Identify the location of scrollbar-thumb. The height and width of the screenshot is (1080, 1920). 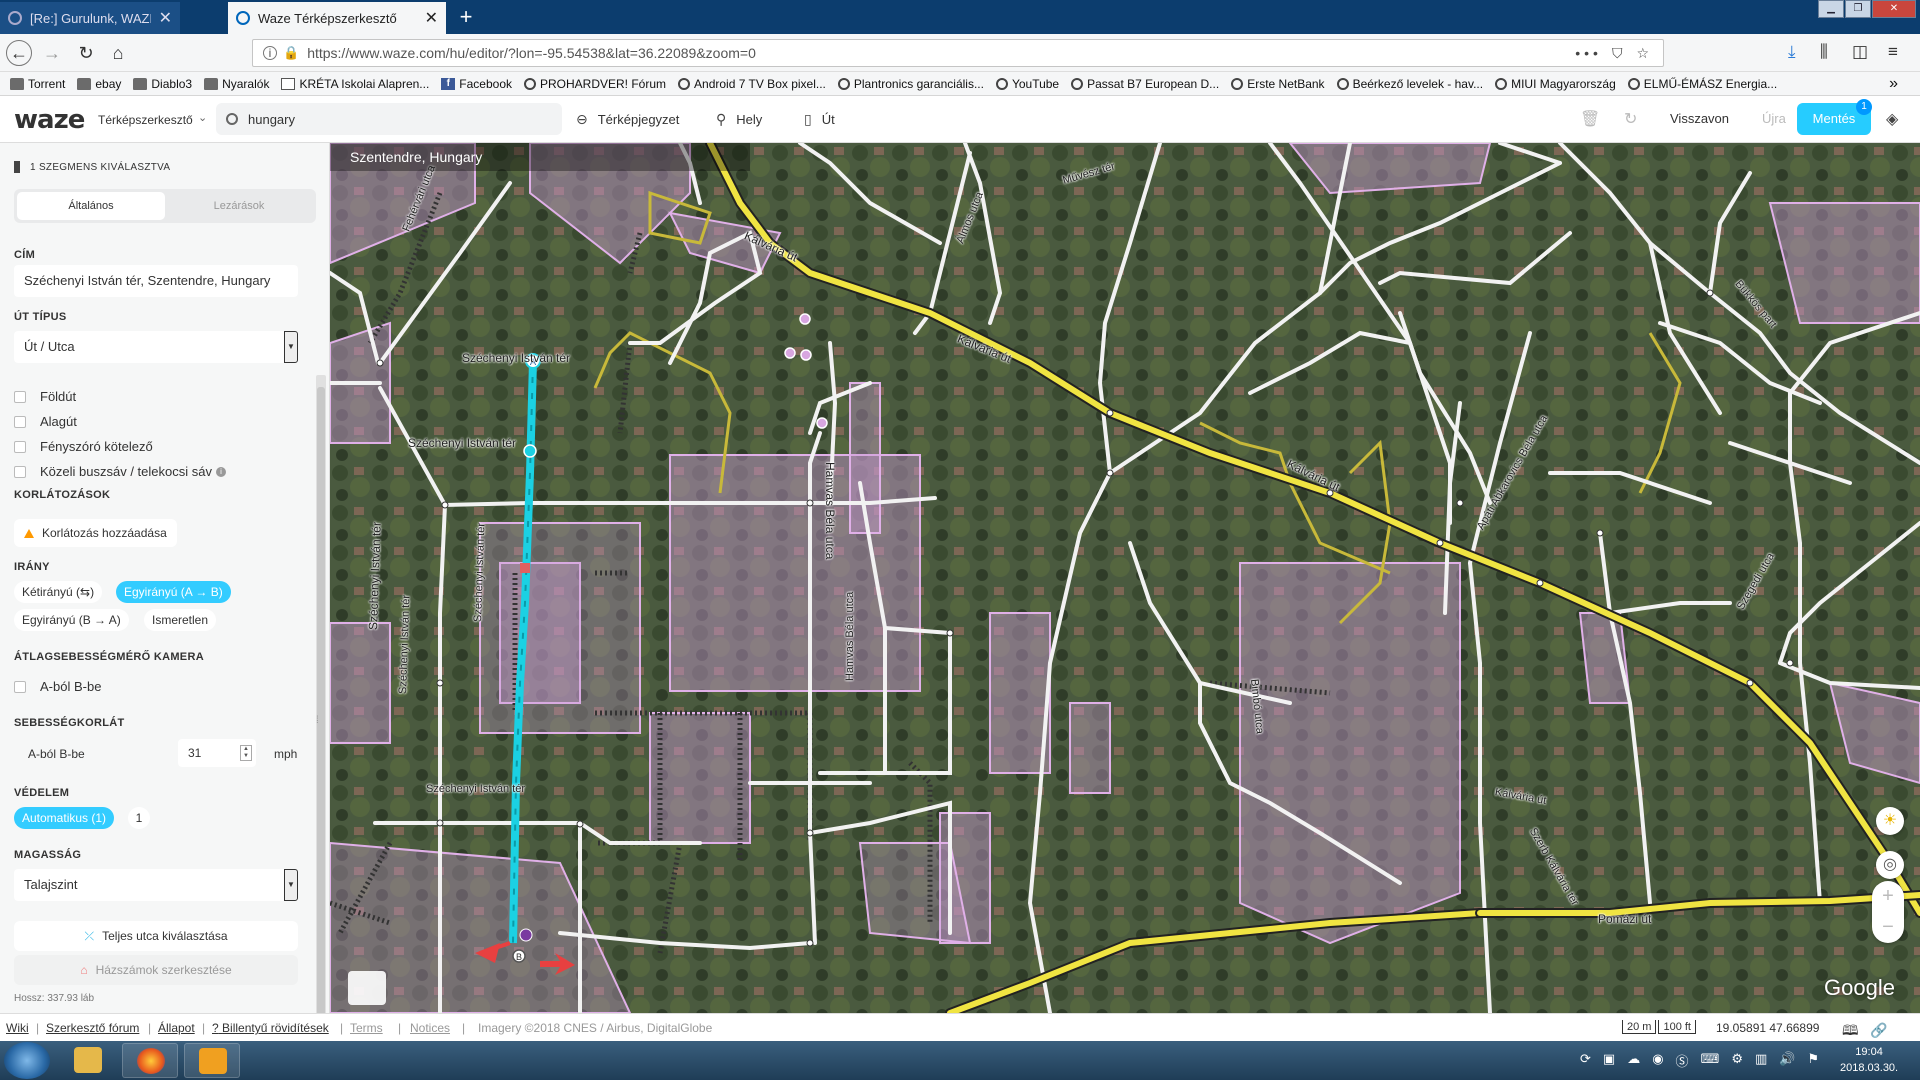
(321, 700).